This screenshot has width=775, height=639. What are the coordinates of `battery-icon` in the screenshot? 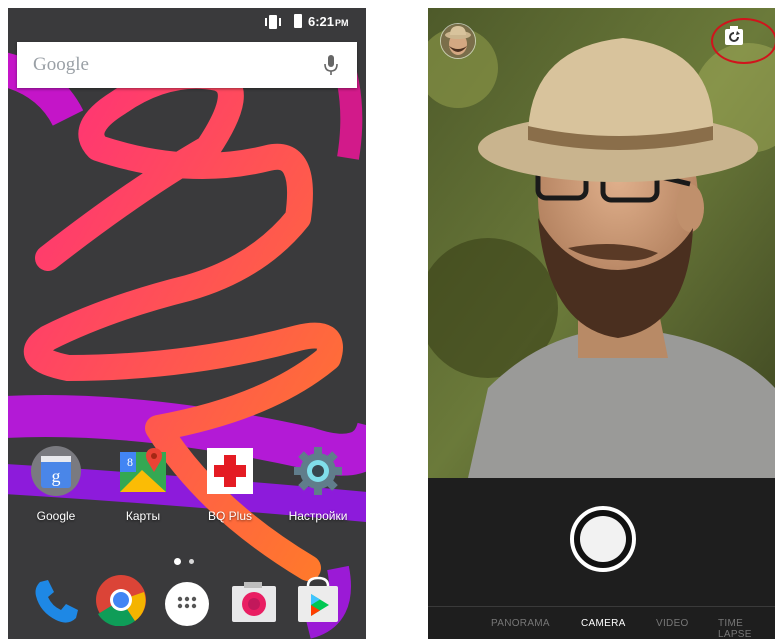 It's located at (298, 21).